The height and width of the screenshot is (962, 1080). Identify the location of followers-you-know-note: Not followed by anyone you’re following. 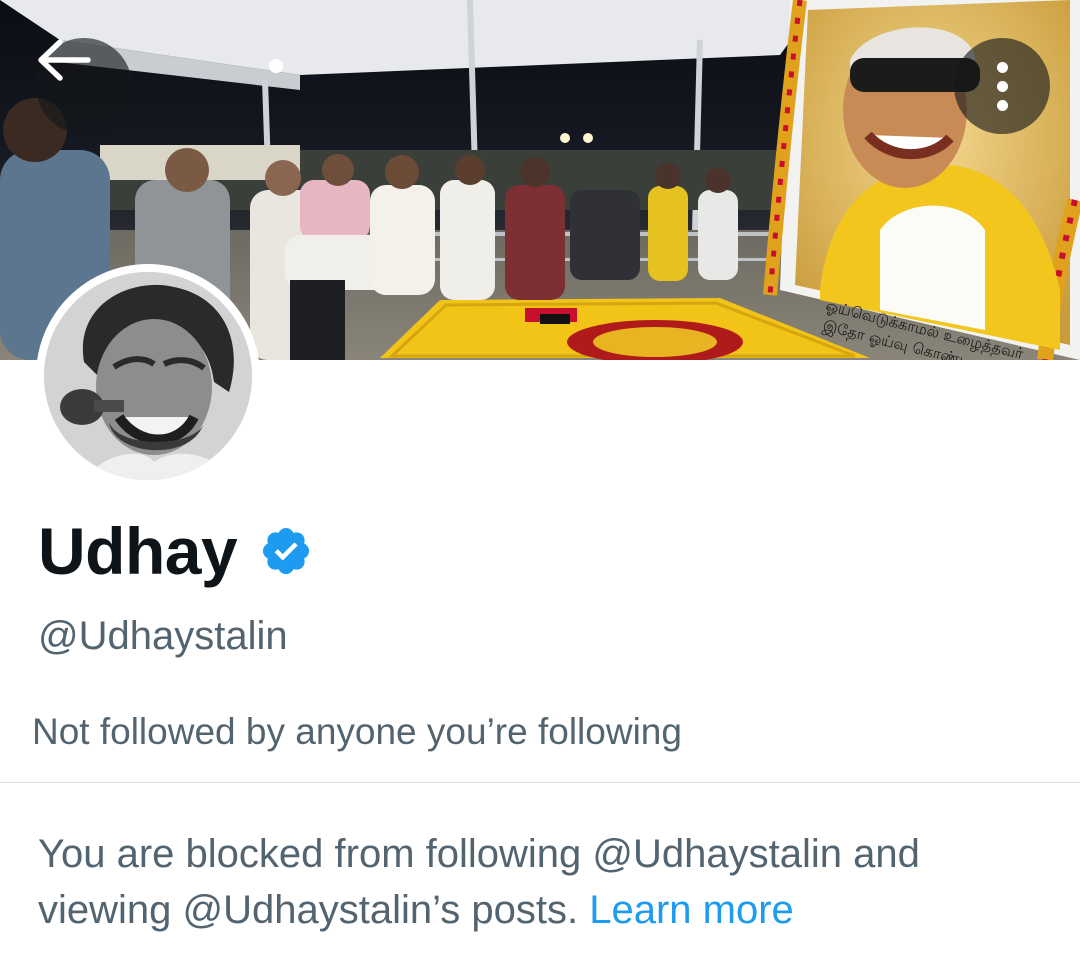
(357, 731).